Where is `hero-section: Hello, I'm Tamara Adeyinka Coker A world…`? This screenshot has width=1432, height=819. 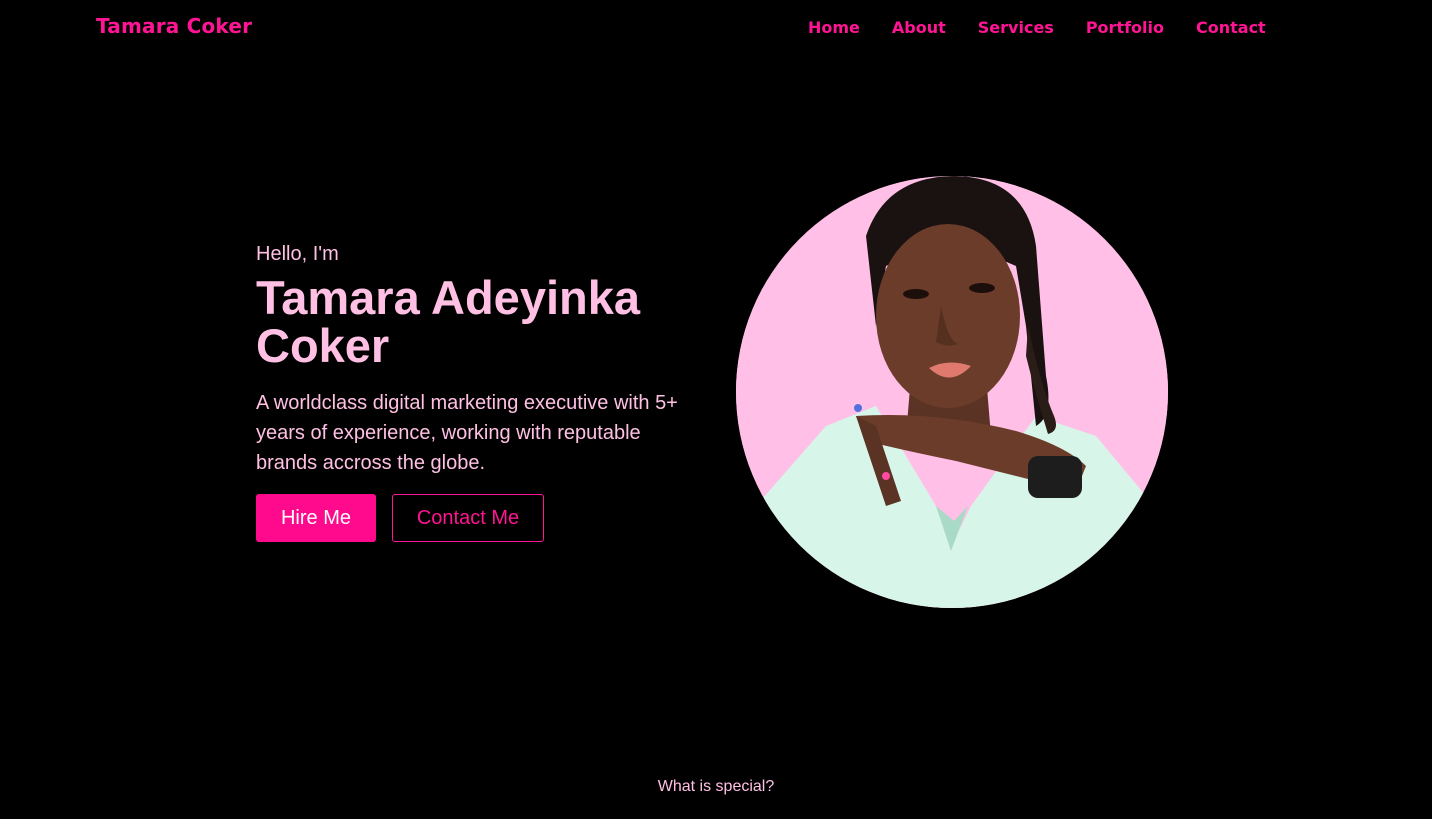
hero-section: Hello, I'm Tamara Adeyinka Coker A world… is located at coordinates (481, 391).